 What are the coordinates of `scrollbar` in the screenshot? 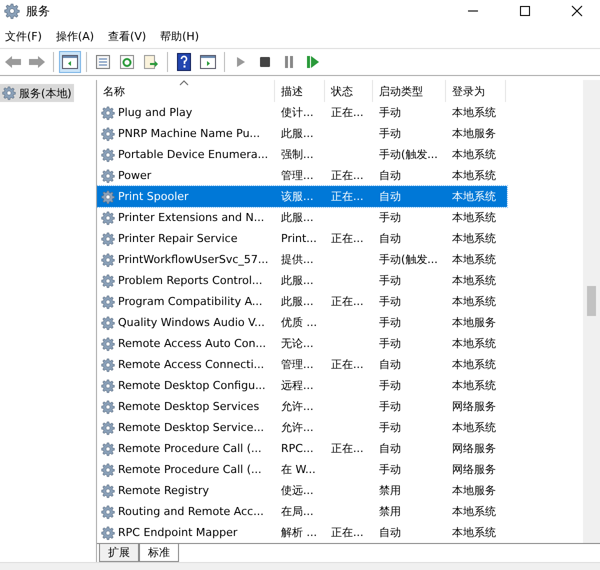 It's located at (591, 311).